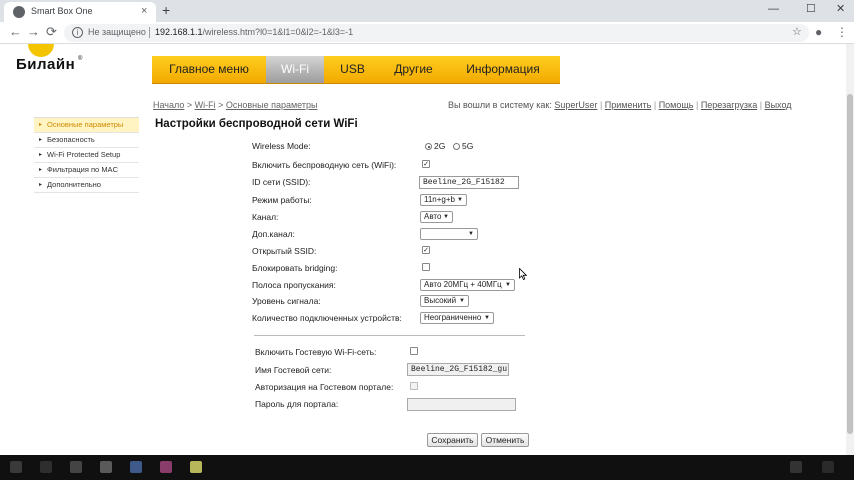 The height and width of the screenshot is (480, 854). Describe the element at coordinates (205, 105) in the screenshot. I see `breadcrumb-wifi: Wi-Fi` at that location.